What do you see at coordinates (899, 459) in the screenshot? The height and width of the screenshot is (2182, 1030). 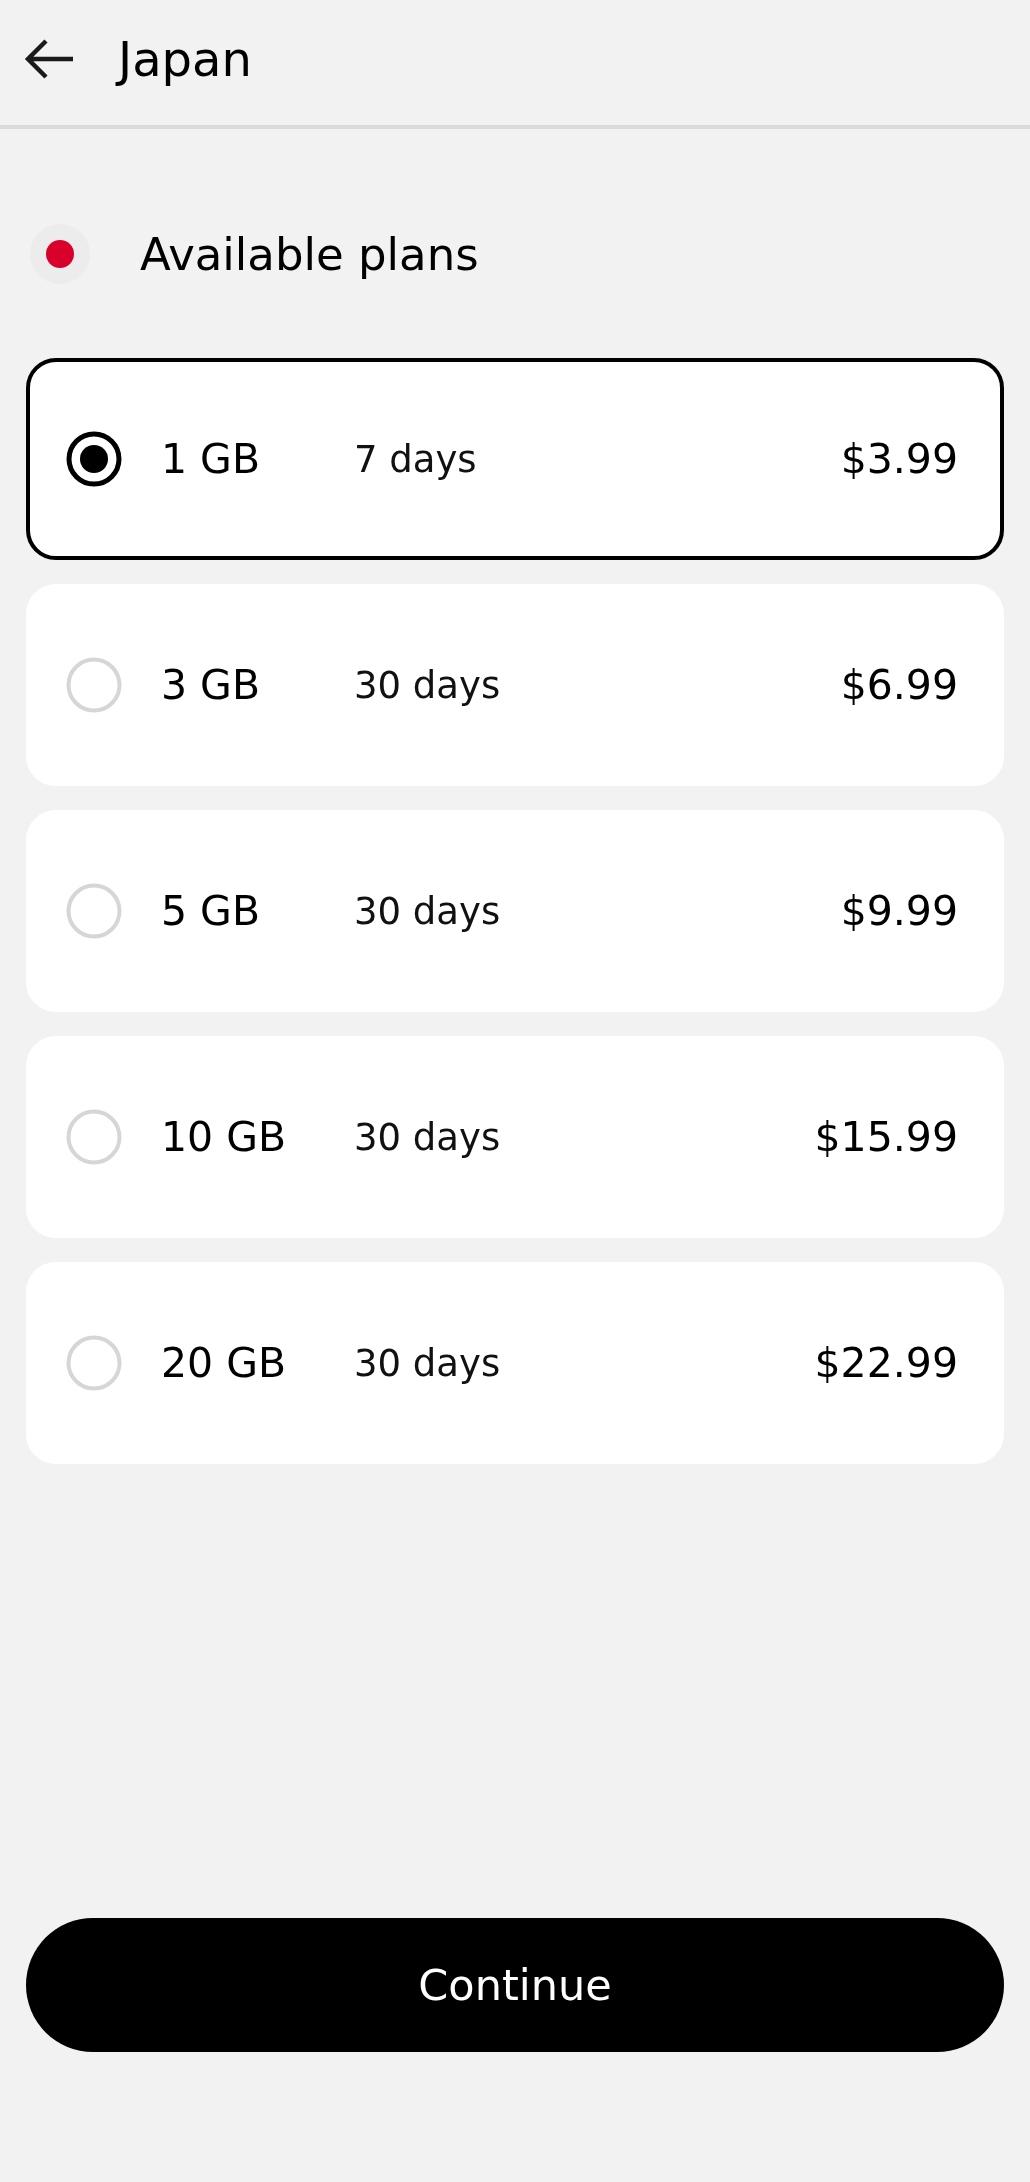 I see `plan-price: $3.99` at bounding box center [899, 459].